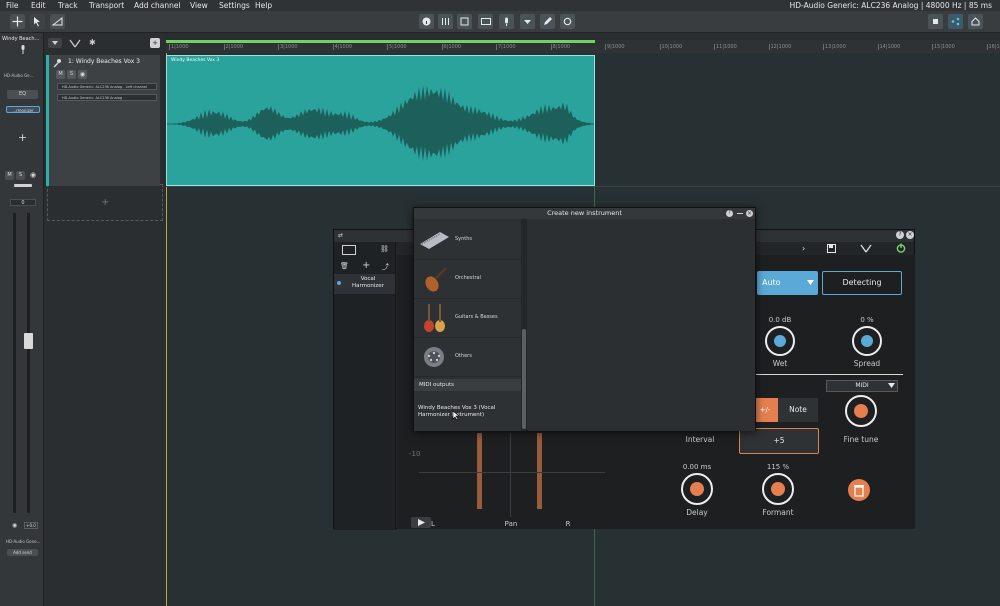  I want to click on category-synths: Synths, so click(467, 240).